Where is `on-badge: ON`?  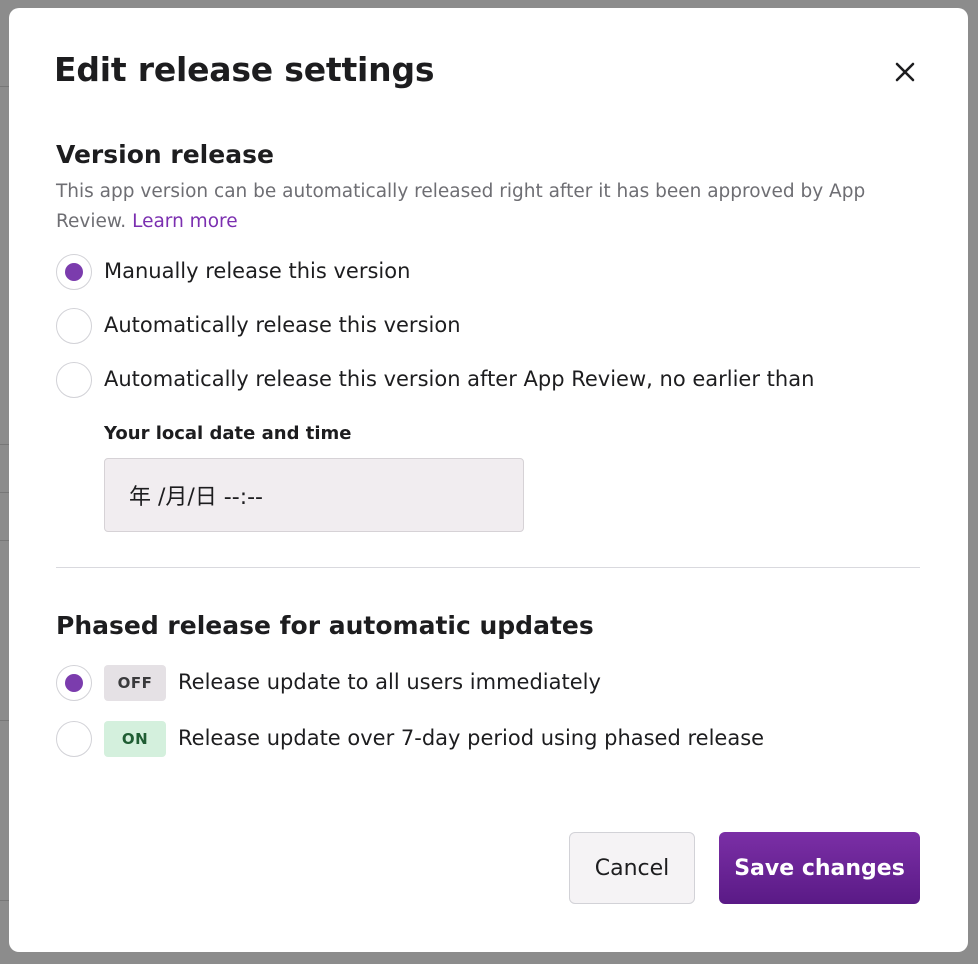 on-badge: ON is located at coordinates (135, 739).